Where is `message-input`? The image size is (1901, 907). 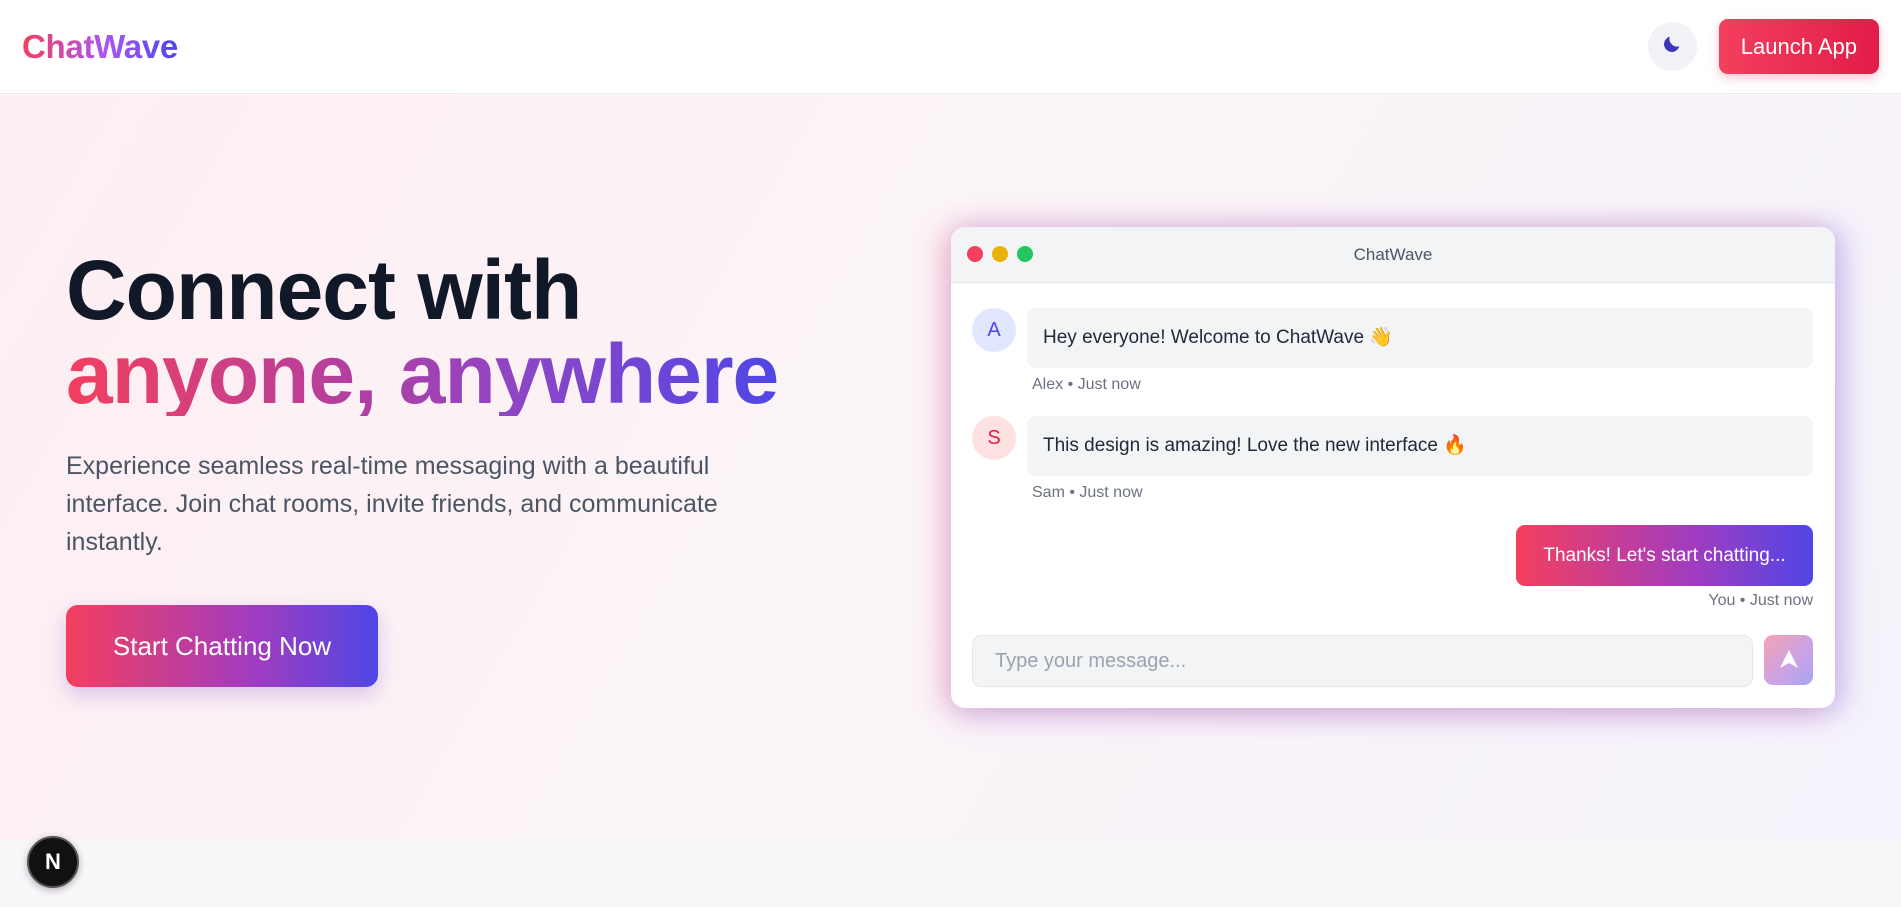
message-input is located at coordinates (1362, 661).